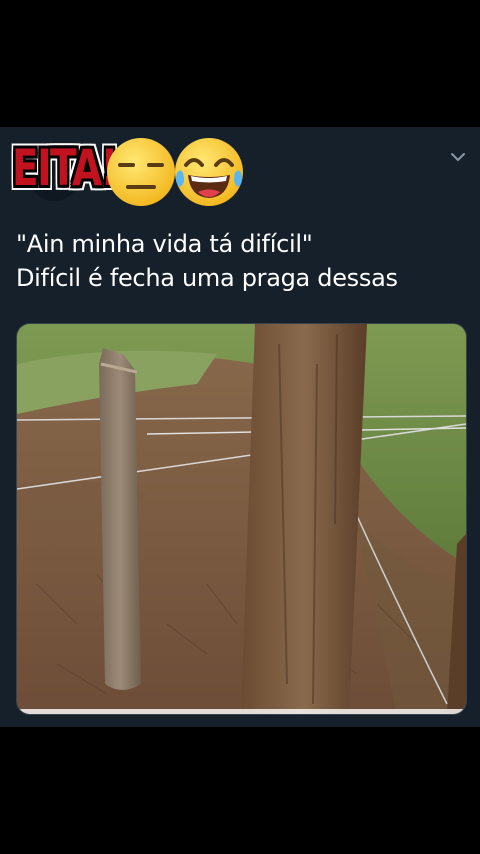  I want to click on tweet-line-2: Difícil é fecha uma praga dessas, so click(207, 278).